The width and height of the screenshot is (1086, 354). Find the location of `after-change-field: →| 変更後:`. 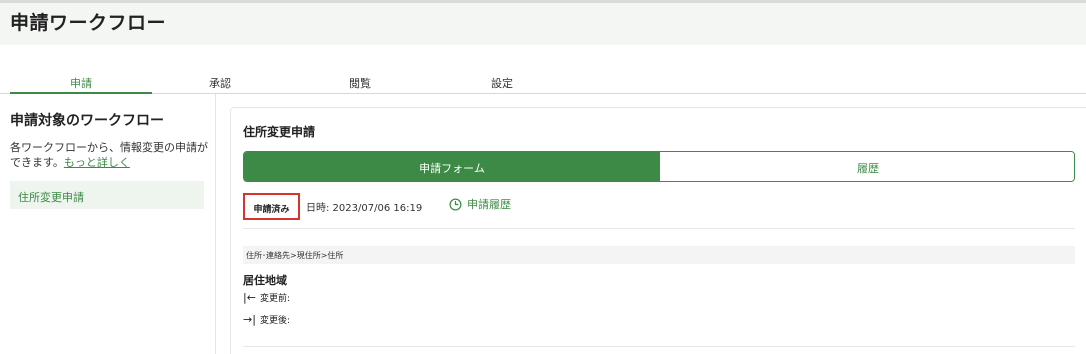

after-change-field: →| 変更後: is located at coordinates (266, 319).